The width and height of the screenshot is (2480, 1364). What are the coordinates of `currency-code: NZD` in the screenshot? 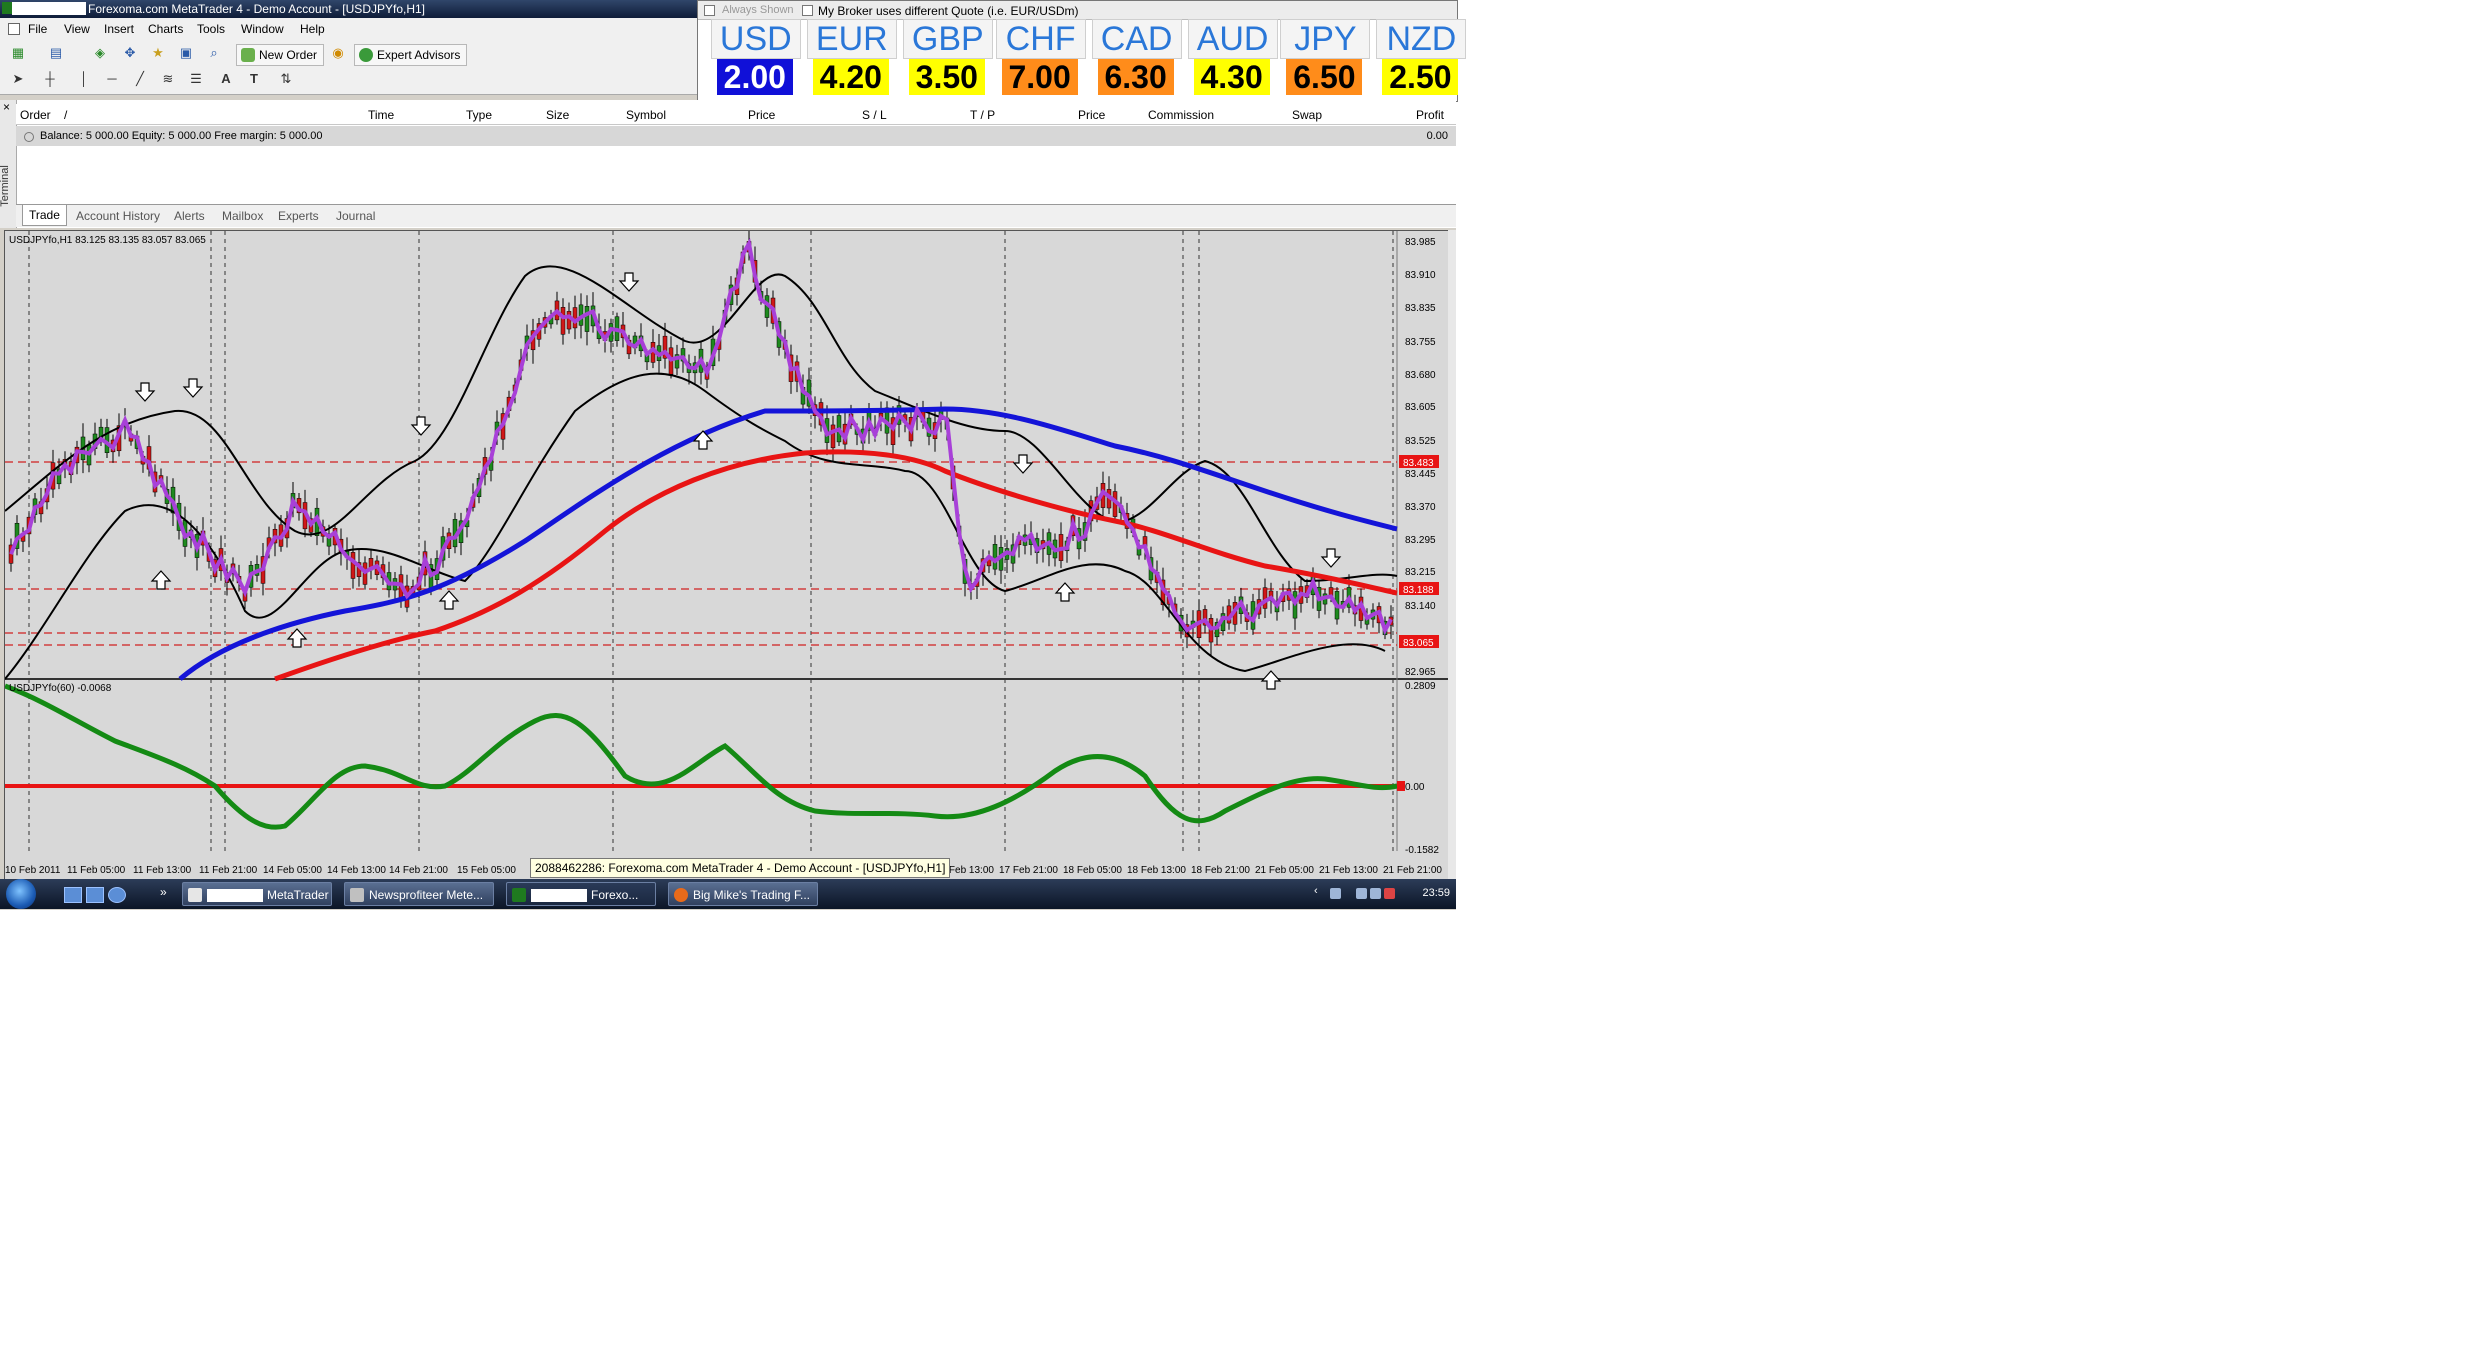 It's located at (1421, 39).